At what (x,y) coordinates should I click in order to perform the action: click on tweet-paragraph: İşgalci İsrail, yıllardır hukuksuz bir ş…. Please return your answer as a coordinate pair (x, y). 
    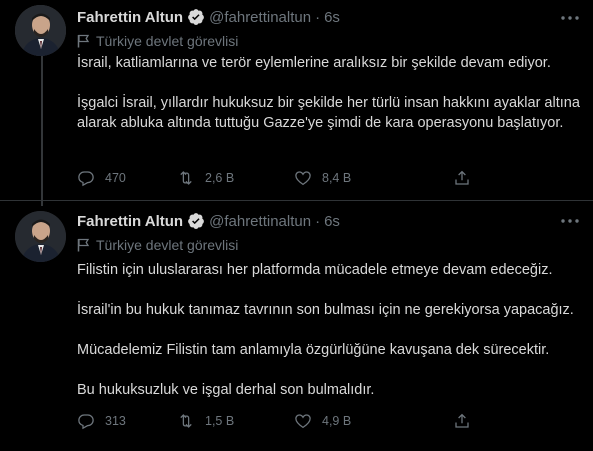
    Looking at the image, I should click on (328, 113).